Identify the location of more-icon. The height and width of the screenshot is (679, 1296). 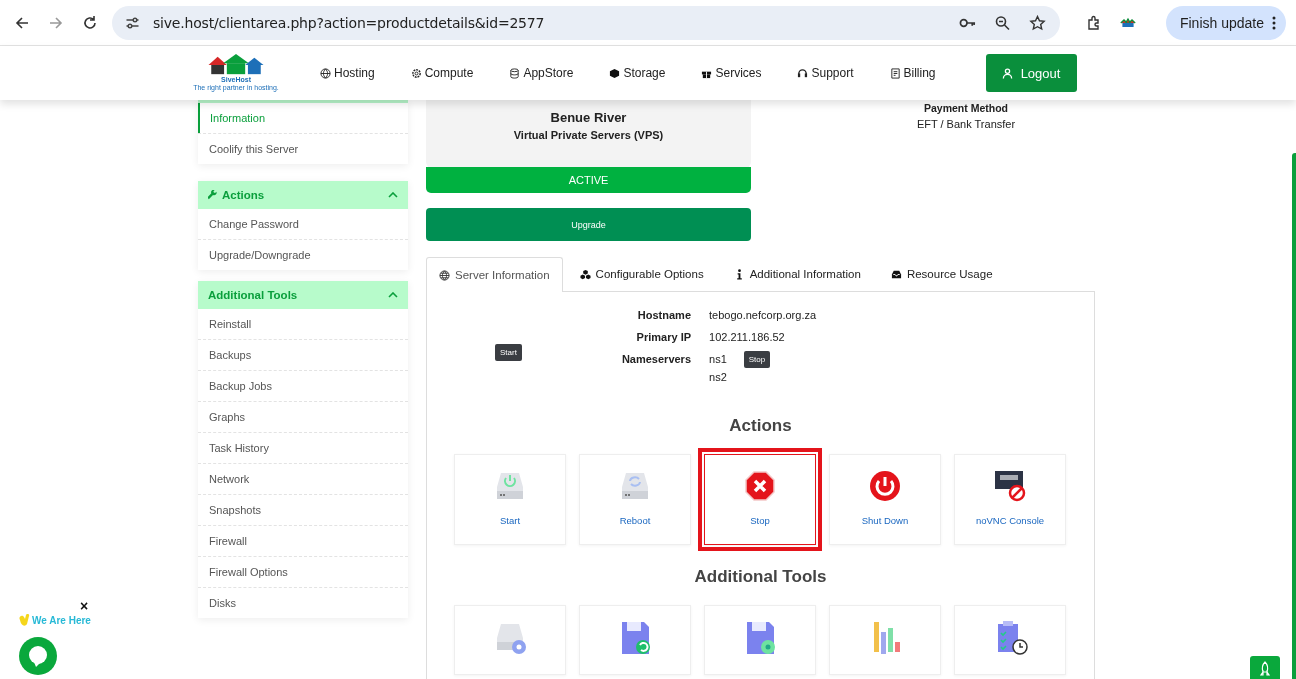
(1274, 22).